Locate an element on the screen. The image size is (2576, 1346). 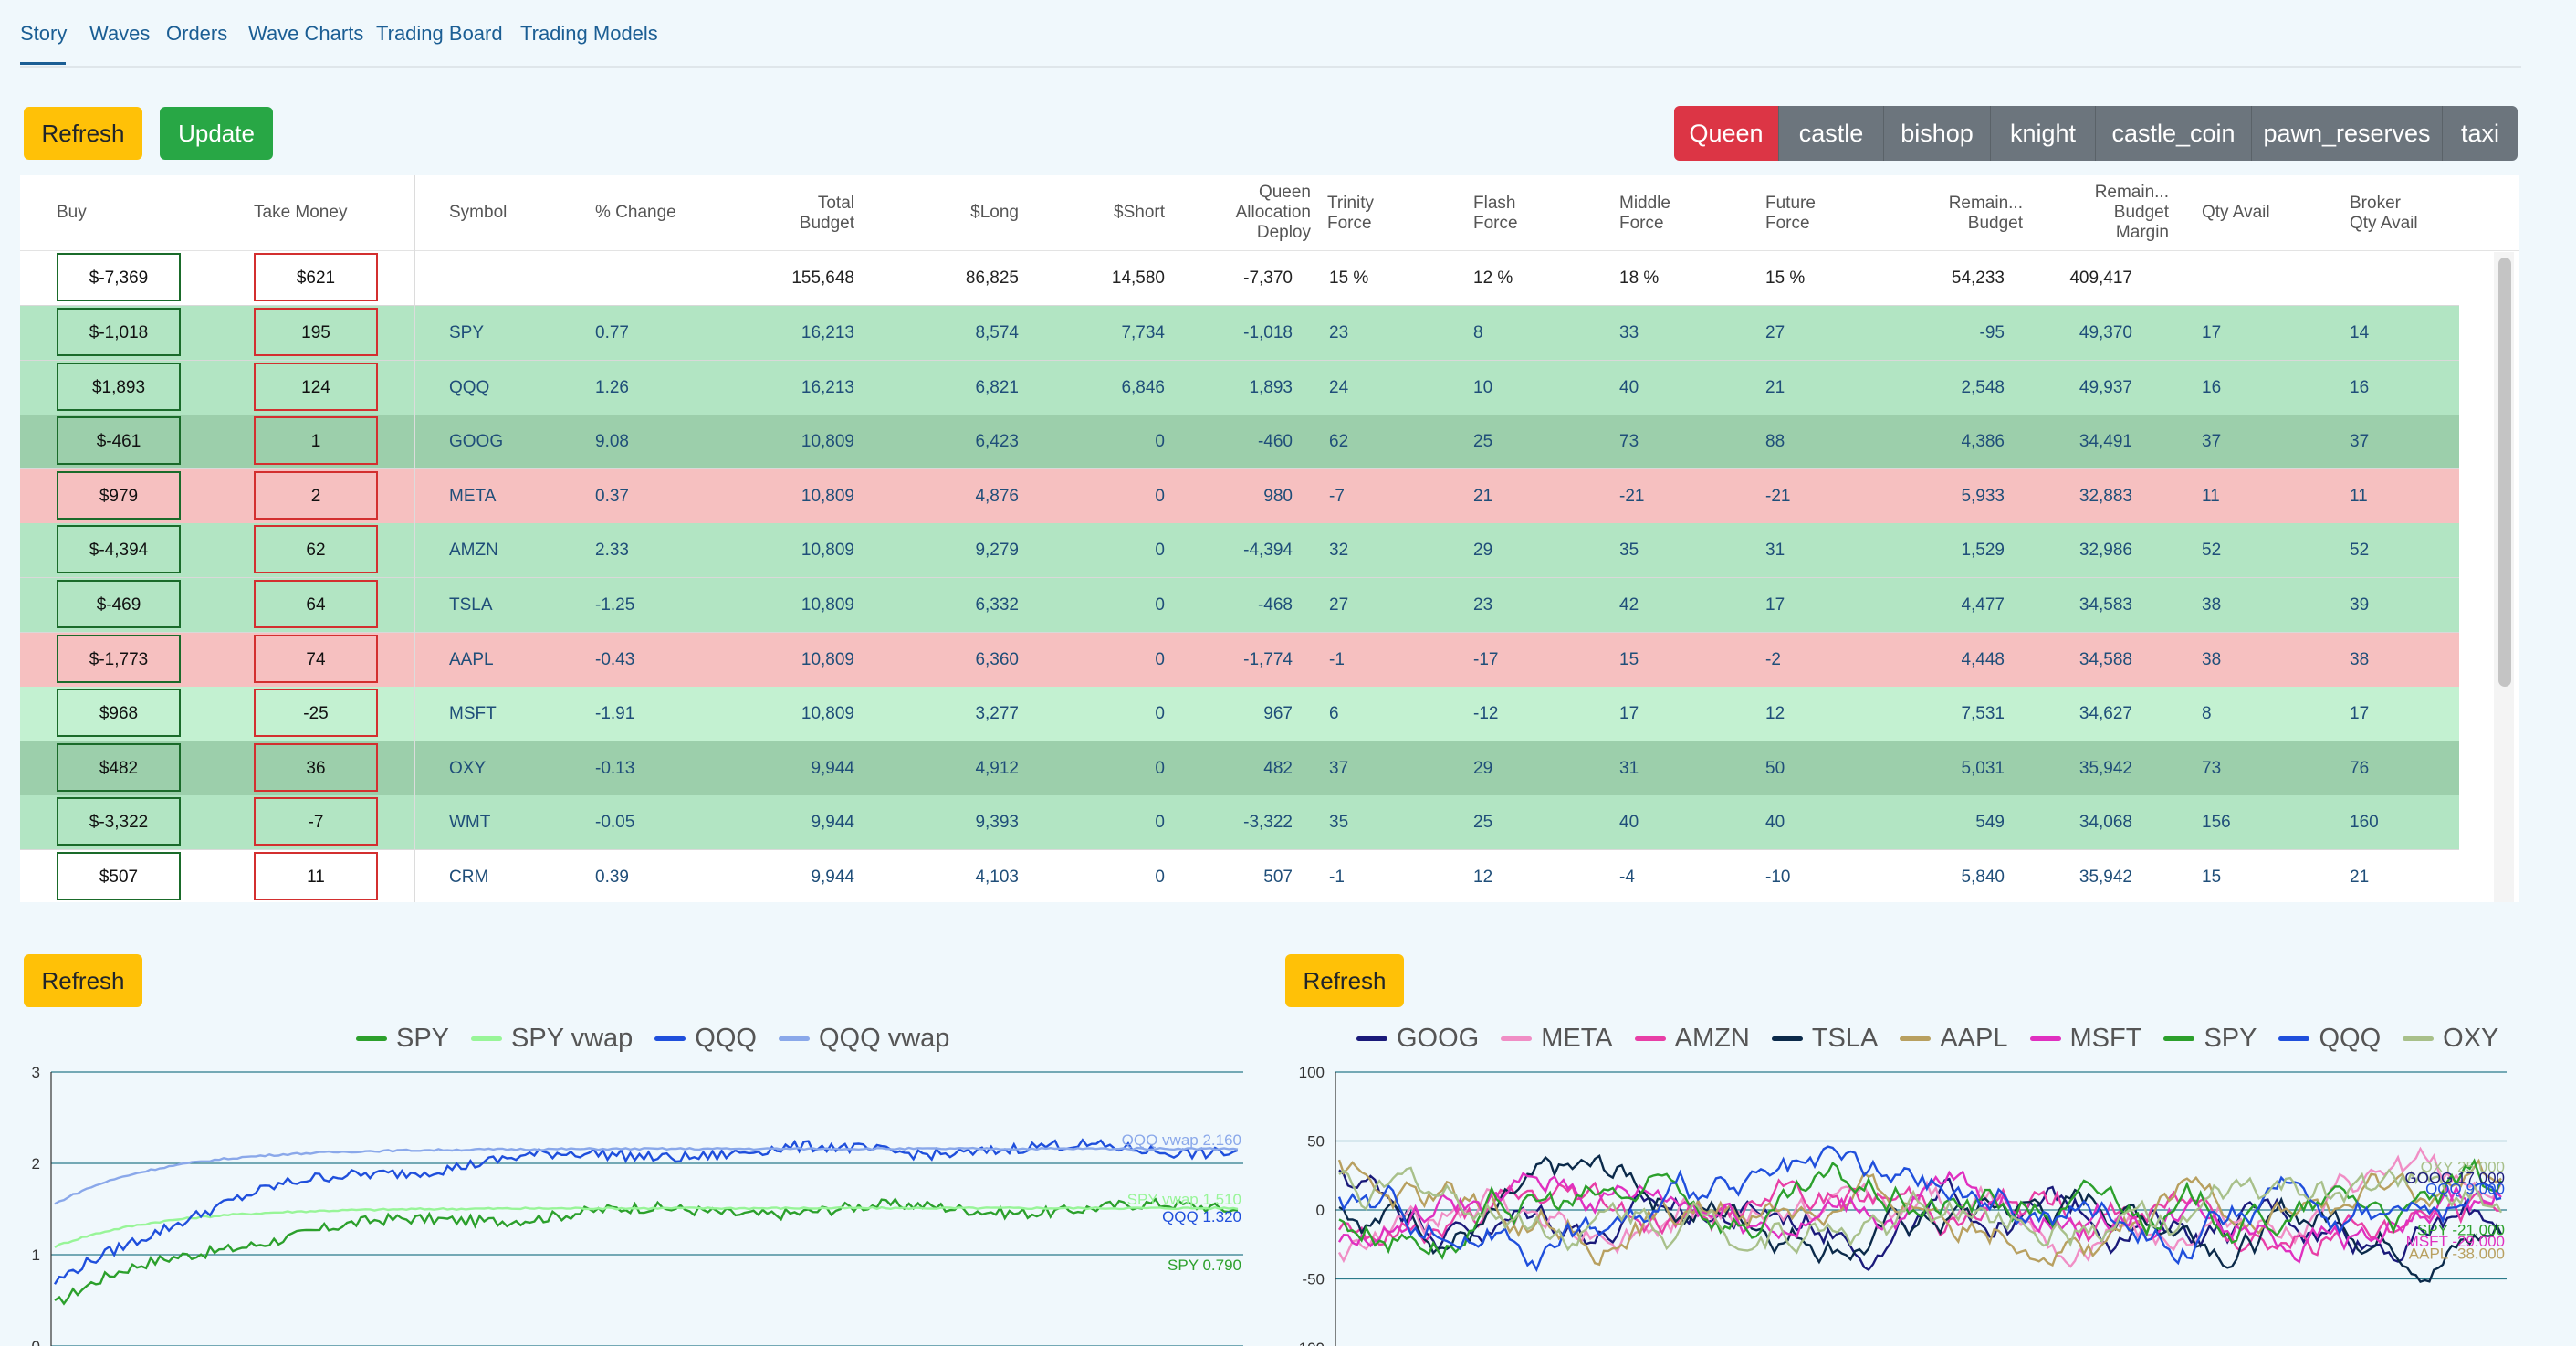
cell-flash: -12 is located at coordinates (1486, 714).